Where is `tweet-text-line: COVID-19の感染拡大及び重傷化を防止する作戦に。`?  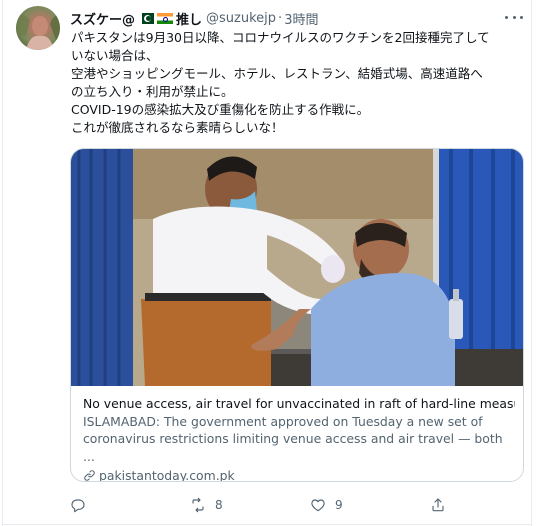 tweet-text-line: COVID-19の感染拡大及び重傷化を防止する作戦に。 is located at coordinates (220, 109).